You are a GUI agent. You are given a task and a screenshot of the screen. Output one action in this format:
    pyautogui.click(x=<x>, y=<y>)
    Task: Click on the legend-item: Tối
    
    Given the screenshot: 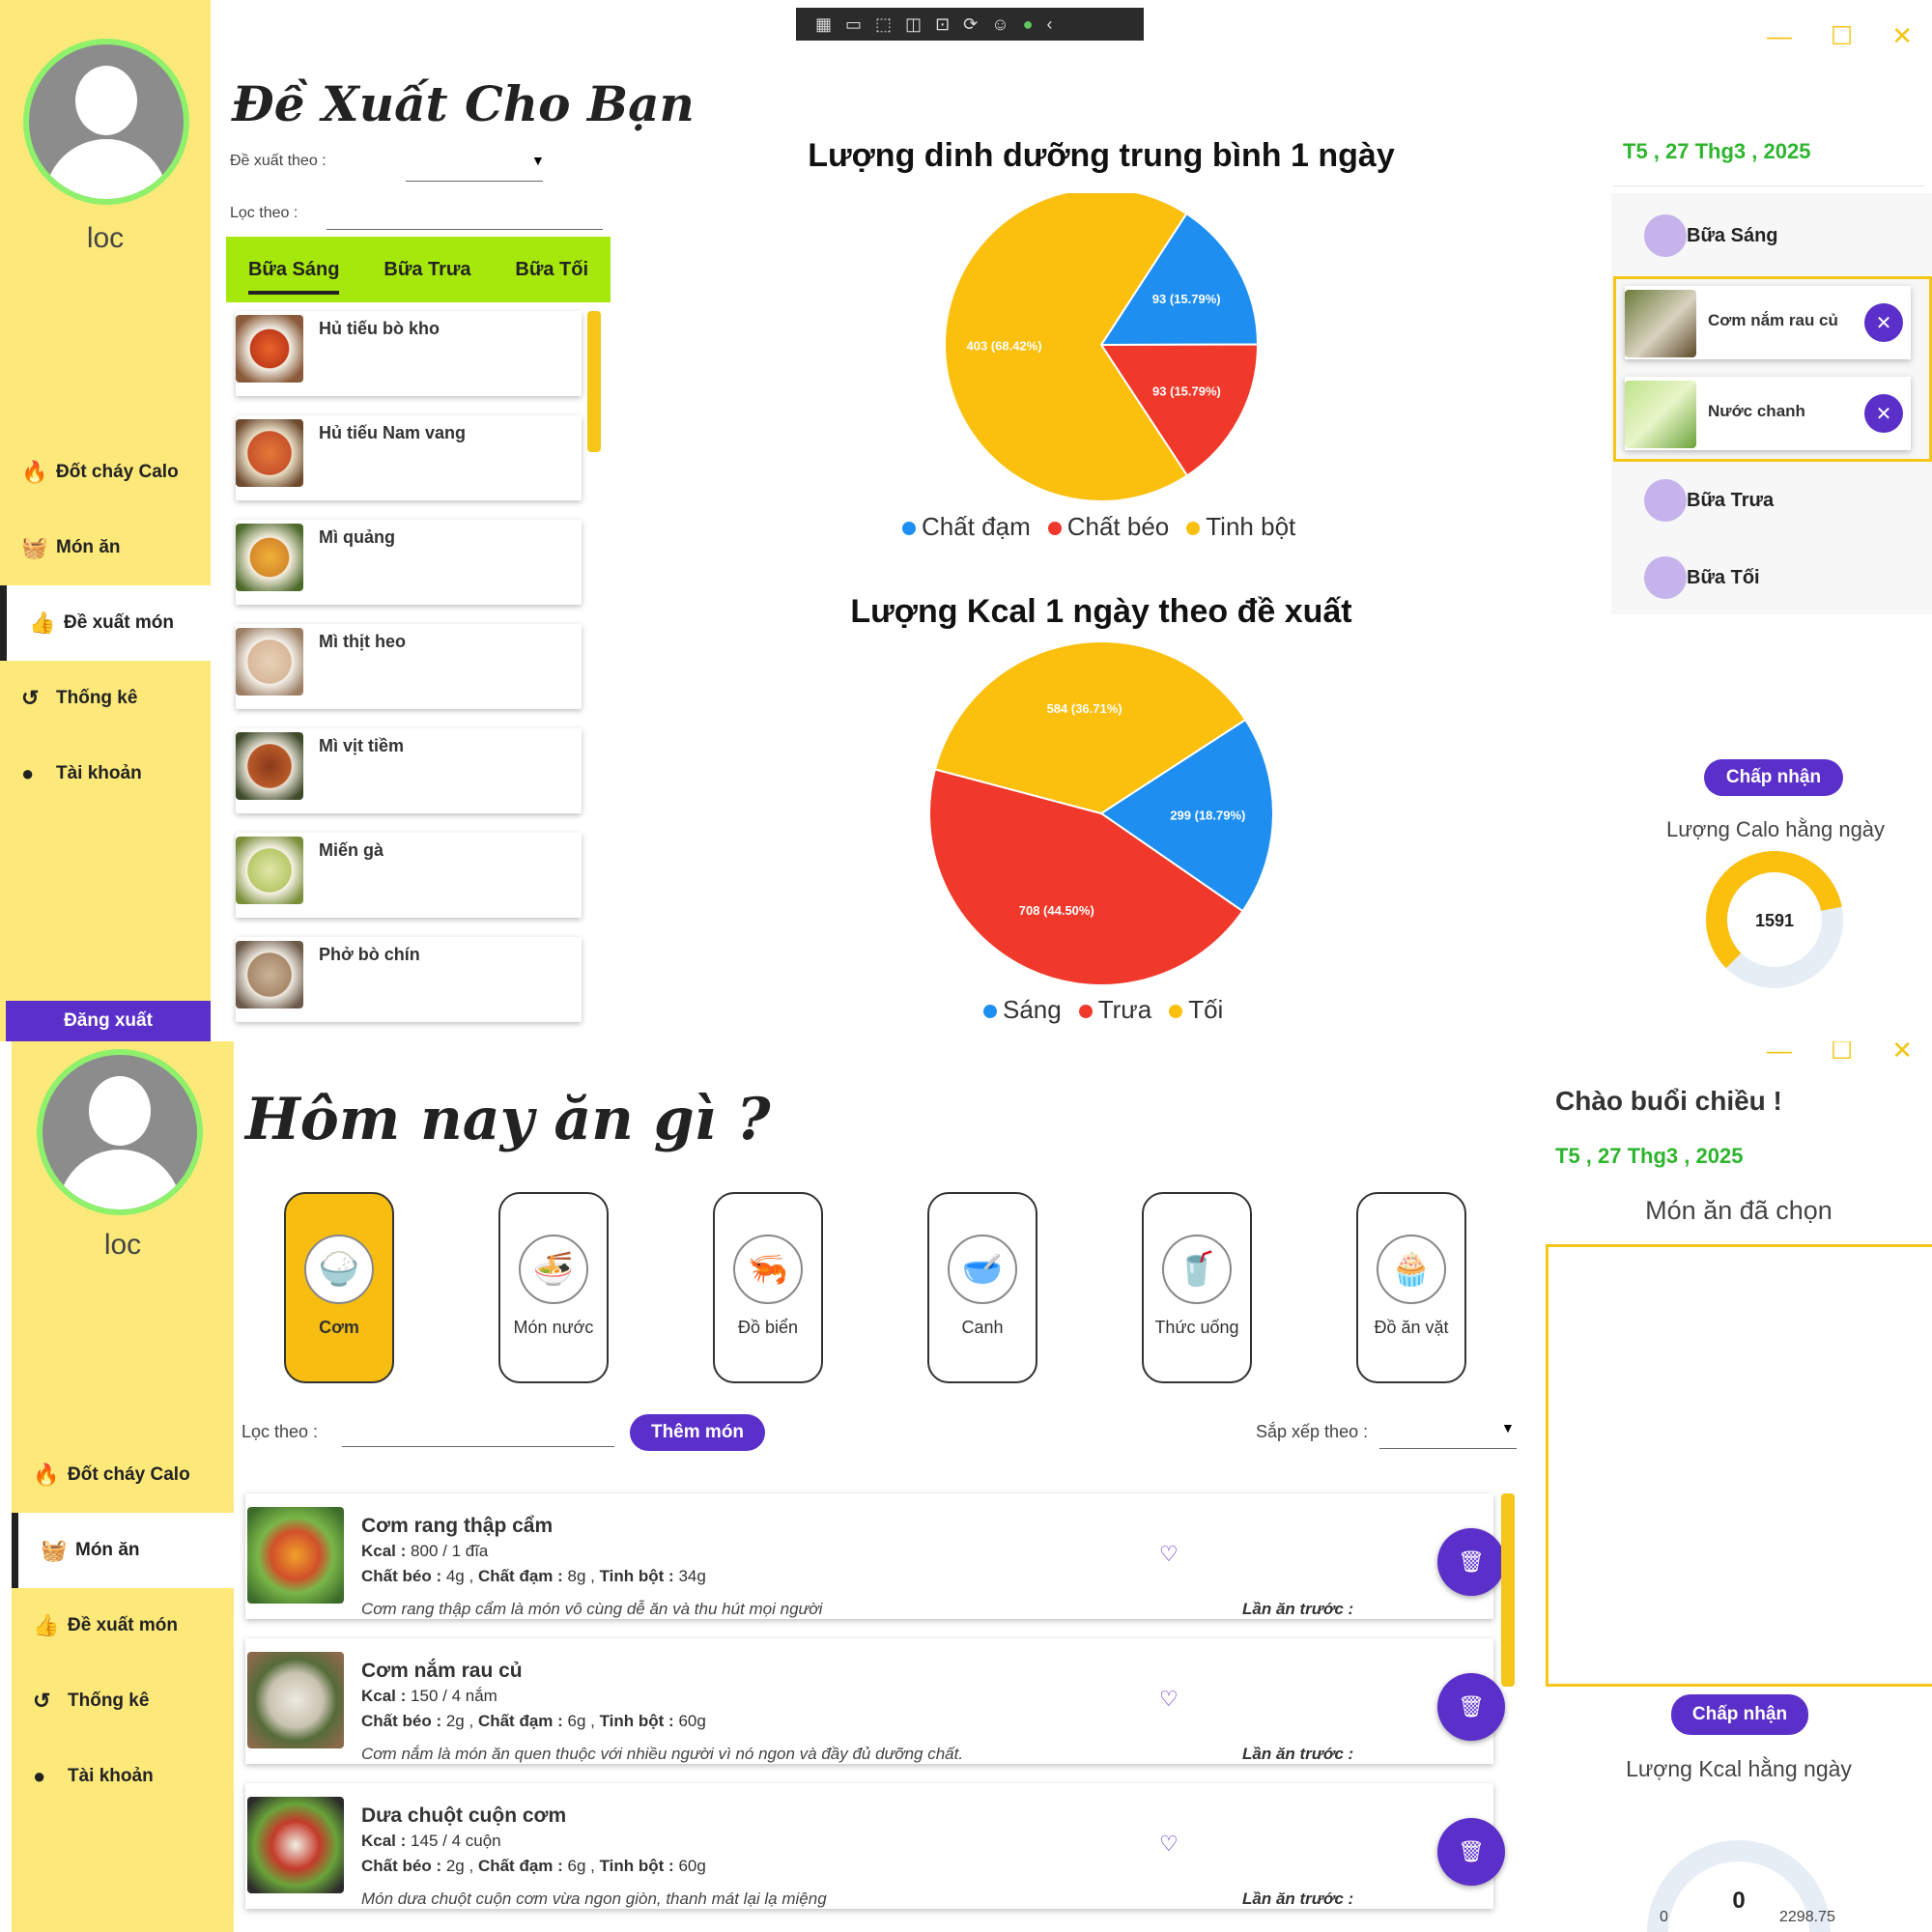 What is the action you would take?
    pyautogui.click(x=1196, y=1010)
    